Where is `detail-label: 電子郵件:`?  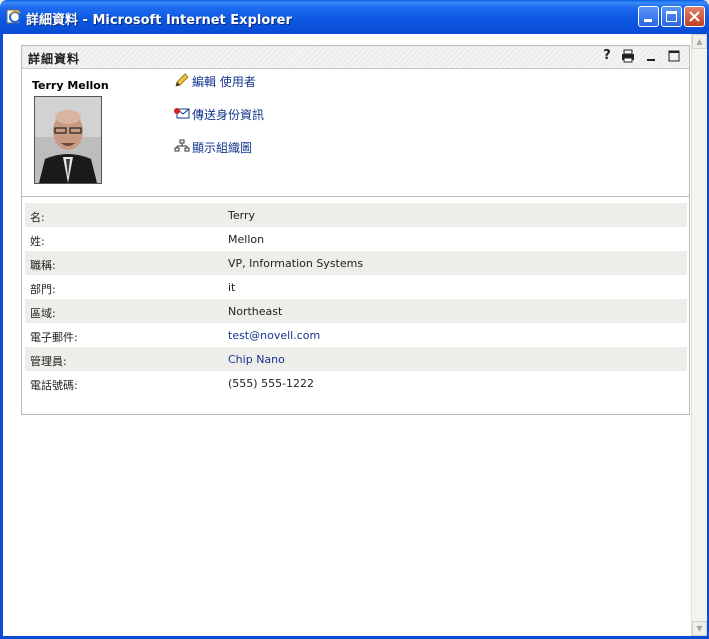 detail-label: 電子郵件: is located at coordinates (54, 337).